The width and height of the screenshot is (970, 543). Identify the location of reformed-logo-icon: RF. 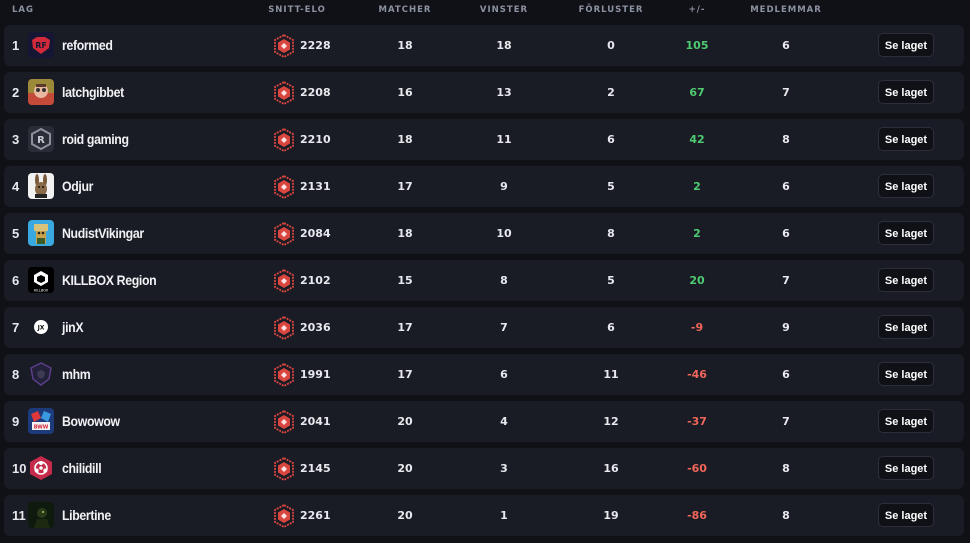
(41, 45).